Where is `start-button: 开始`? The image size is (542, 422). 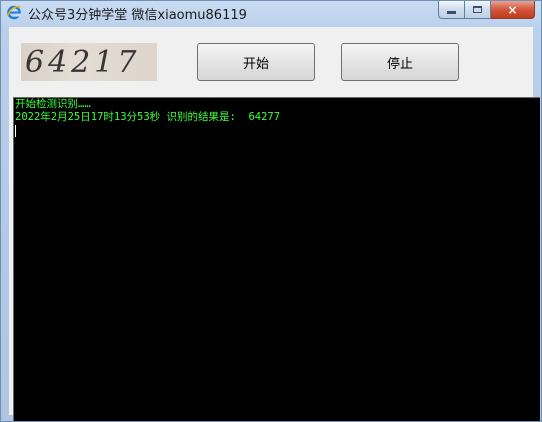
start-button: 开始 is located at coordinates (256, 62).